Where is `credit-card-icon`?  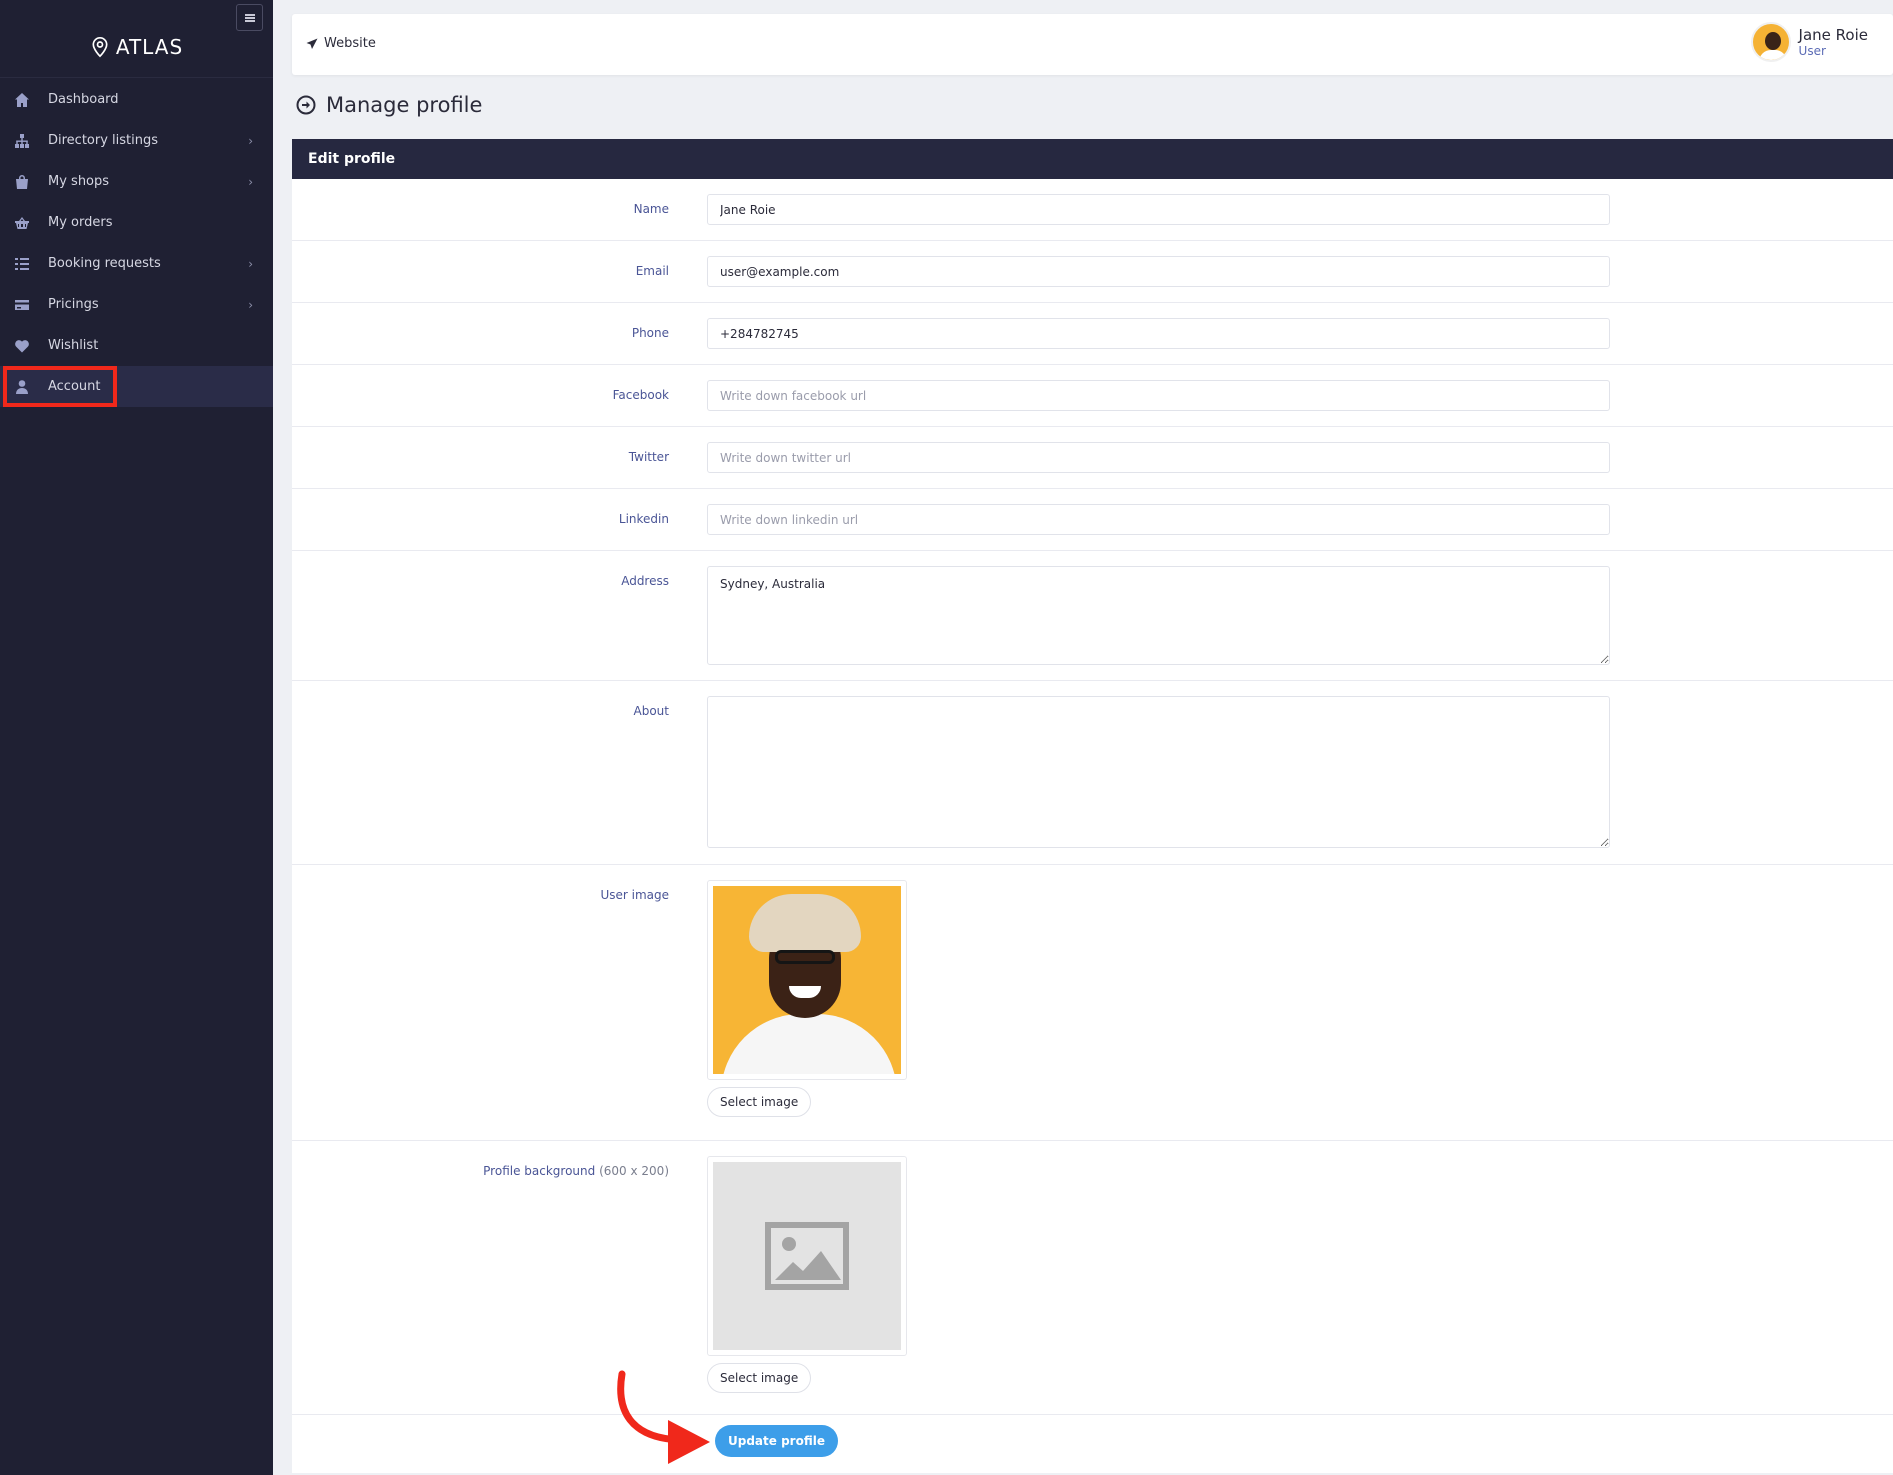
credit-card-icon is located at coordinates (22, 305).